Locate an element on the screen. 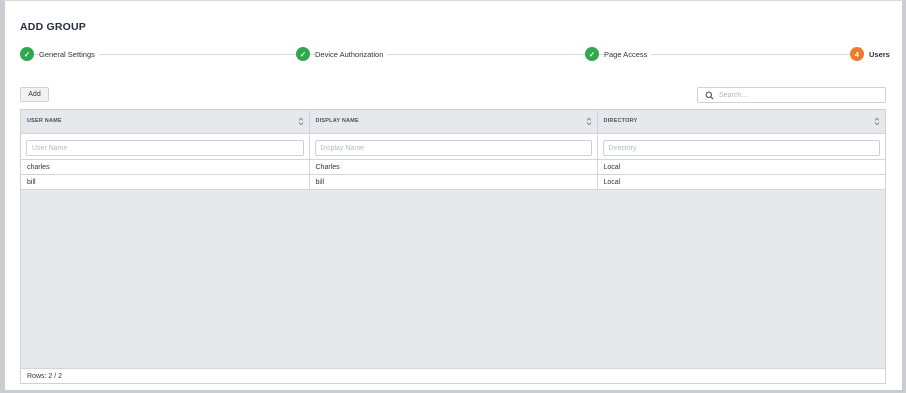 The width and height of the screenshot is (906, 393). page-title: ADD GROUP is located at coordinates (53, 27).